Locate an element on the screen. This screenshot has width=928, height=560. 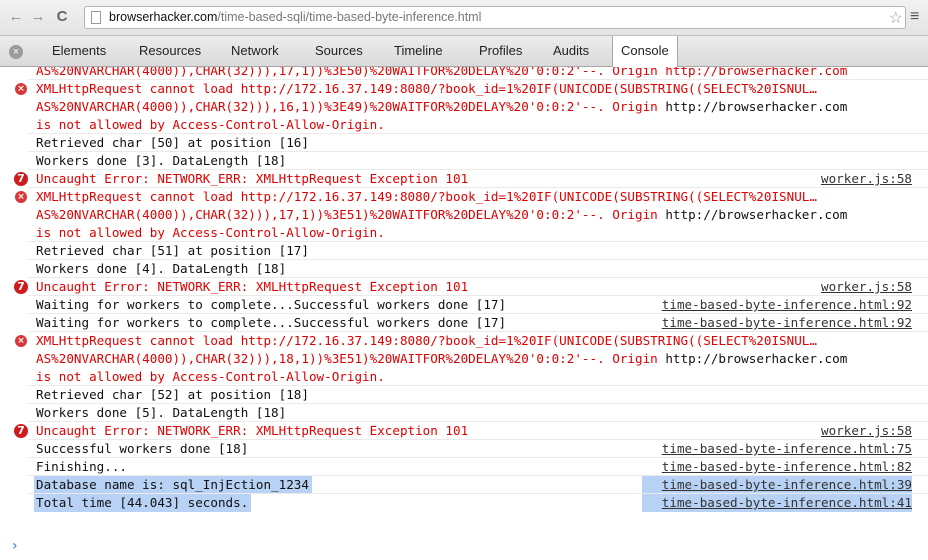
tab-audits: Audits is located at coordinates (571, 51).